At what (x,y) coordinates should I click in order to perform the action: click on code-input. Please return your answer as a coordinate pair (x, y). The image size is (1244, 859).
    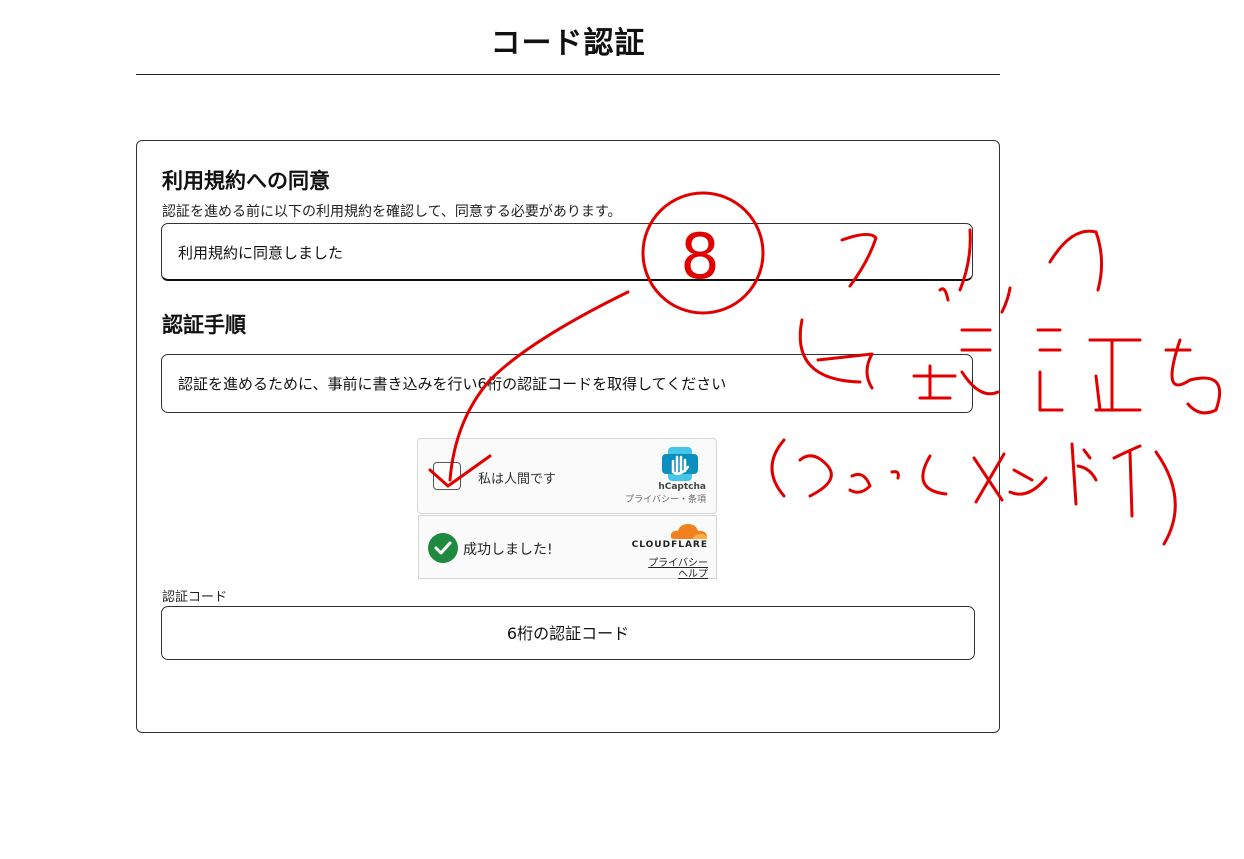
    Looking at the image, I should click on (568, 633).